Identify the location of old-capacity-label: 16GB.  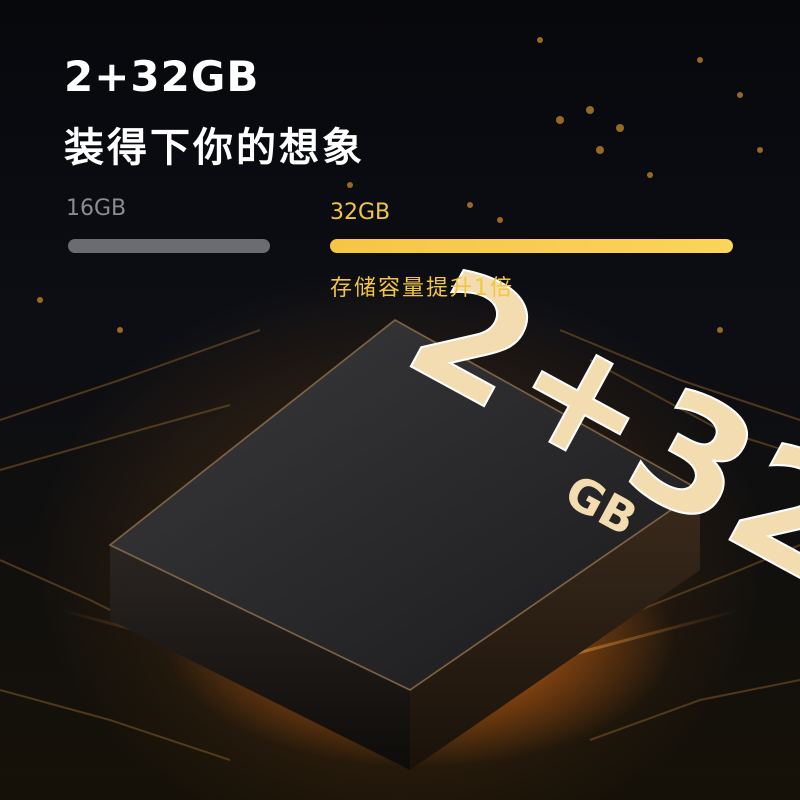
(96, 208).